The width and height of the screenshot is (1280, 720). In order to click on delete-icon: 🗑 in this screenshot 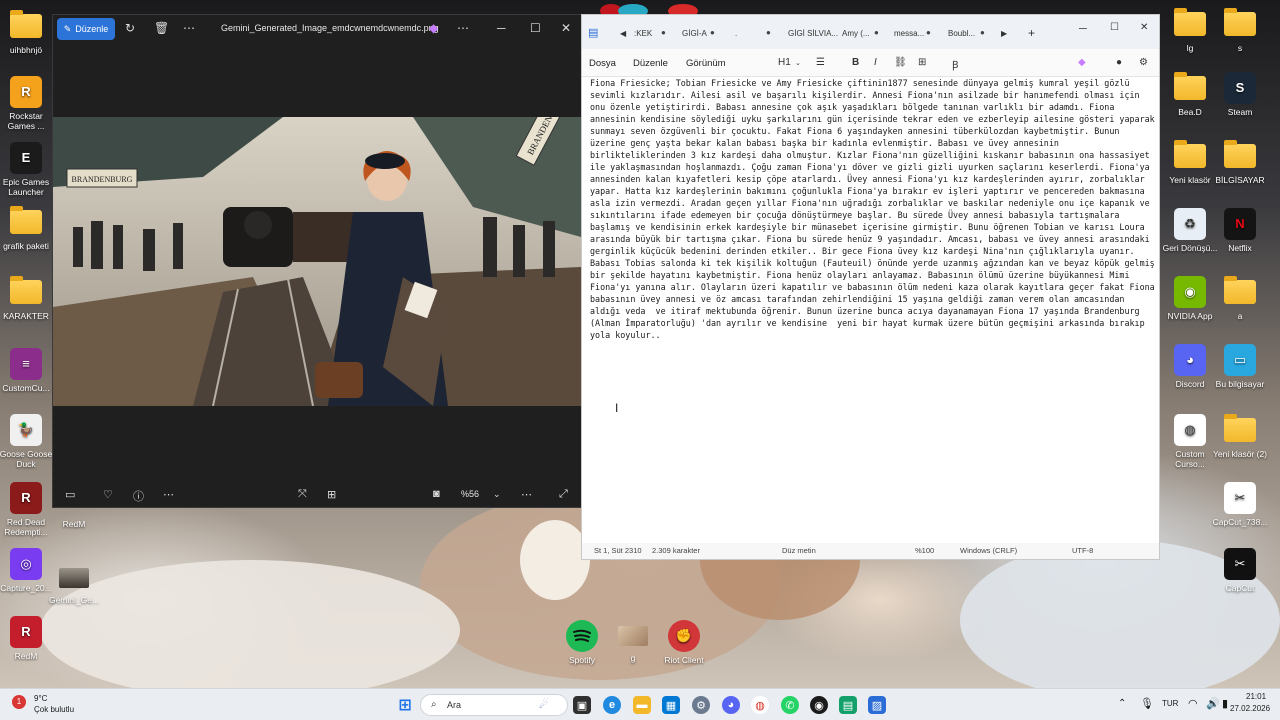, I will do `click(161, 28)`.